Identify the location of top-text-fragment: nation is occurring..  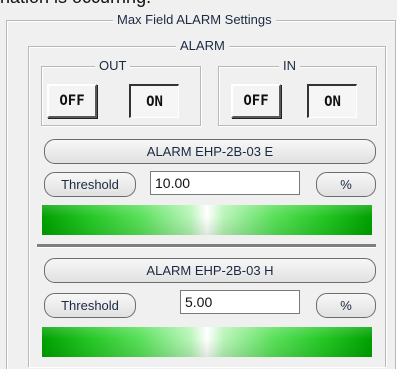
(75, 4).